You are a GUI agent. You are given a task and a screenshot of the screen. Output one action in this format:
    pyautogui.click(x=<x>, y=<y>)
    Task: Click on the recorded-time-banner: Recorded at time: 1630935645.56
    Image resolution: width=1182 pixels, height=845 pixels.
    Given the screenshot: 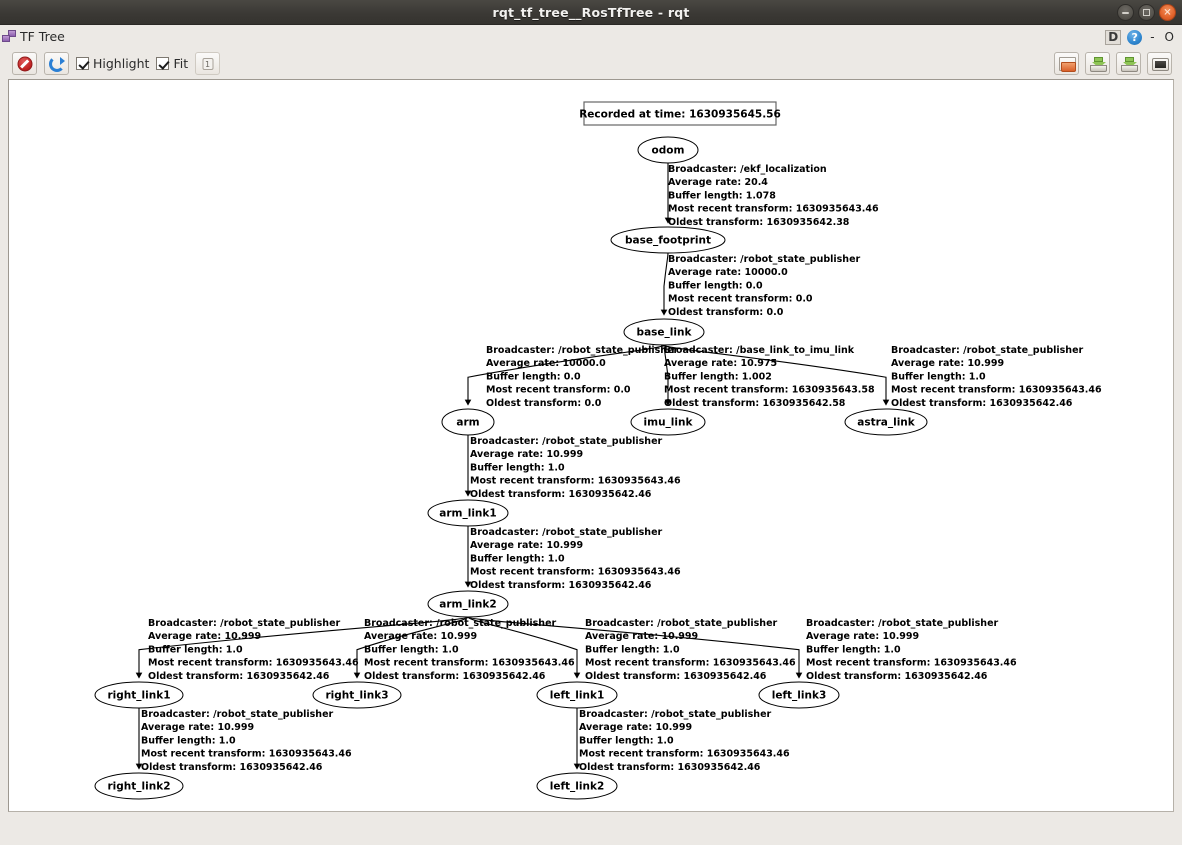 What is the action you would take?
    pyautogui.click(x=680, y=113)
    